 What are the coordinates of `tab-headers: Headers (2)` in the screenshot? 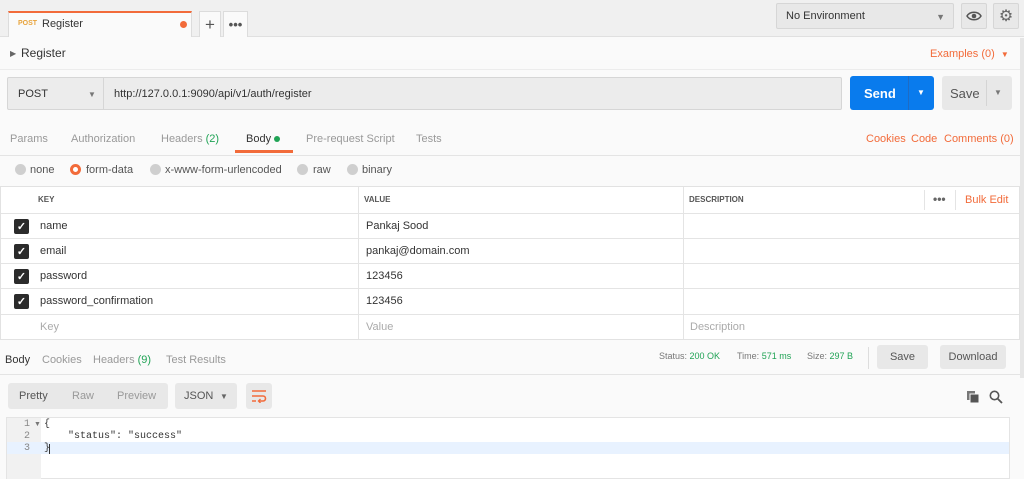 It's located at (190, 139).